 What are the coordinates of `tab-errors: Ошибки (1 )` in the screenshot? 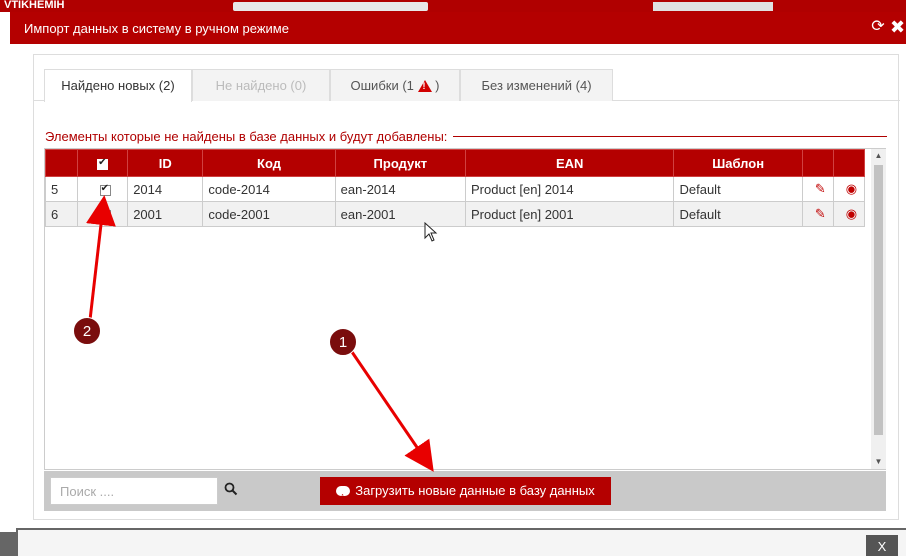 It's located at (395, 85).